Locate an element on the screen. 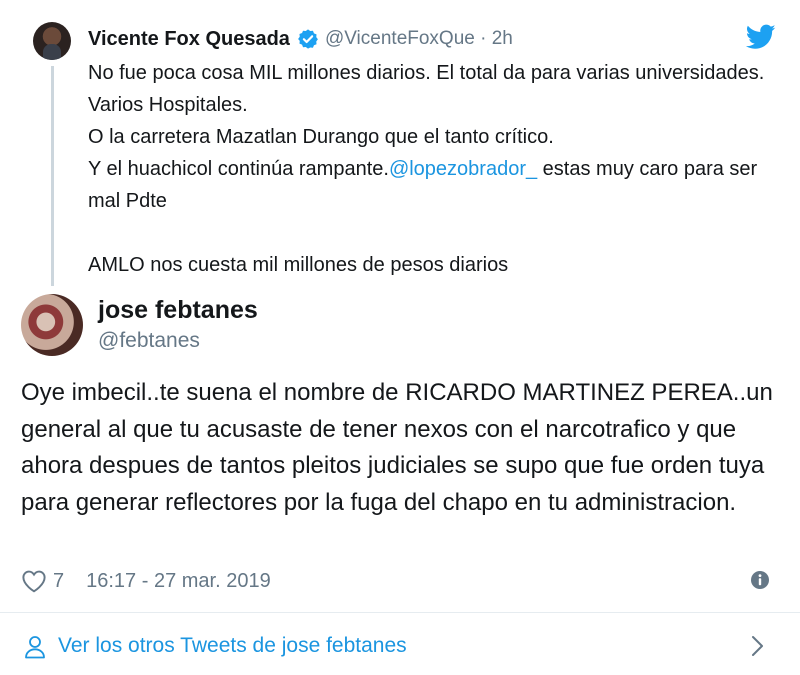  twitter-bird-icon is located at coordinates (761, 37).